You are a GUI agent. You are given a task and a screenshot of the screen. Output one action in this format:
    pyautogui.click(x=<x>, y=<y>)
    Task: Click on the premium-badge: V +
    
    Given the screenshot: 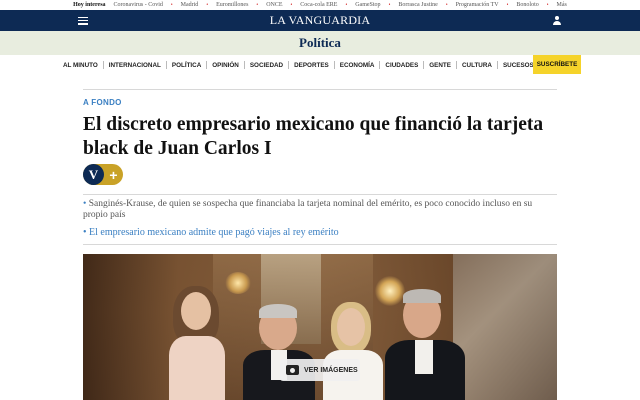 What is the action you would take?
    pyautogui.click(x=103, y=174)
    